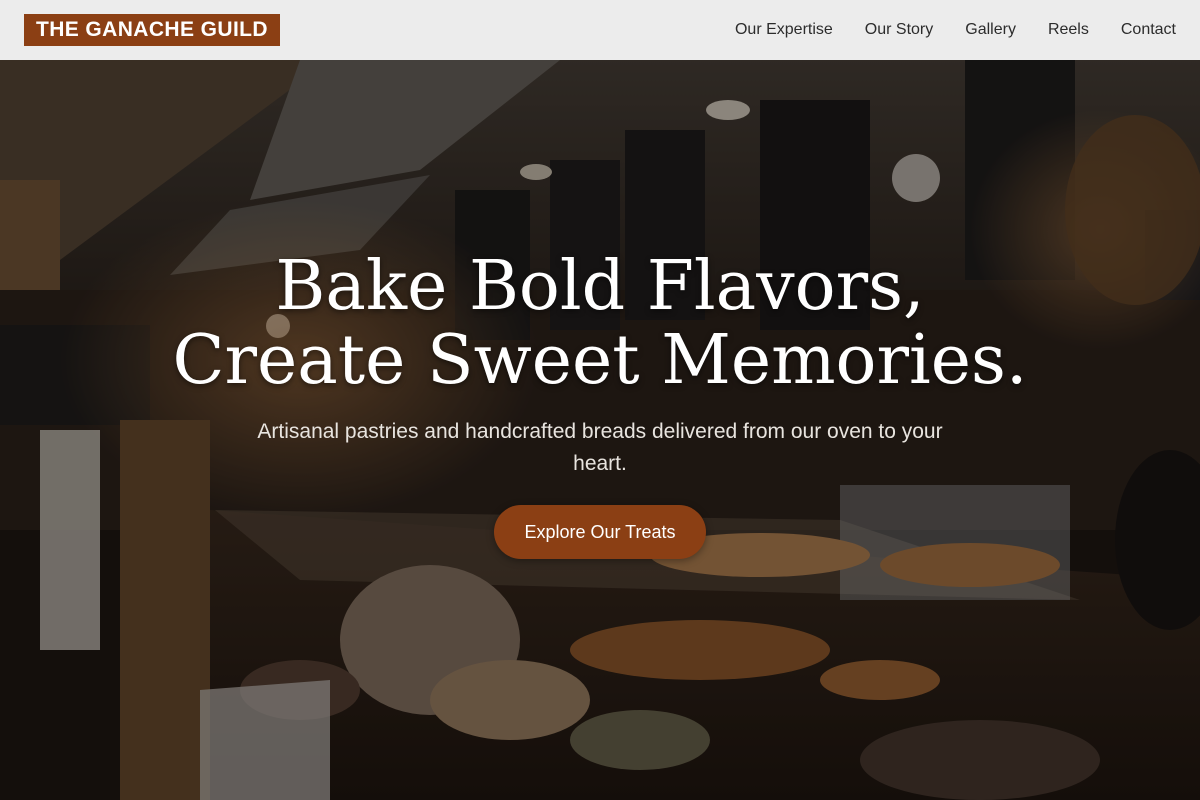  What do you see at coordinates (899, 30) in the screenshot?
I see `nav-link-our-story: Our Story` at bounding box center [899, 30].